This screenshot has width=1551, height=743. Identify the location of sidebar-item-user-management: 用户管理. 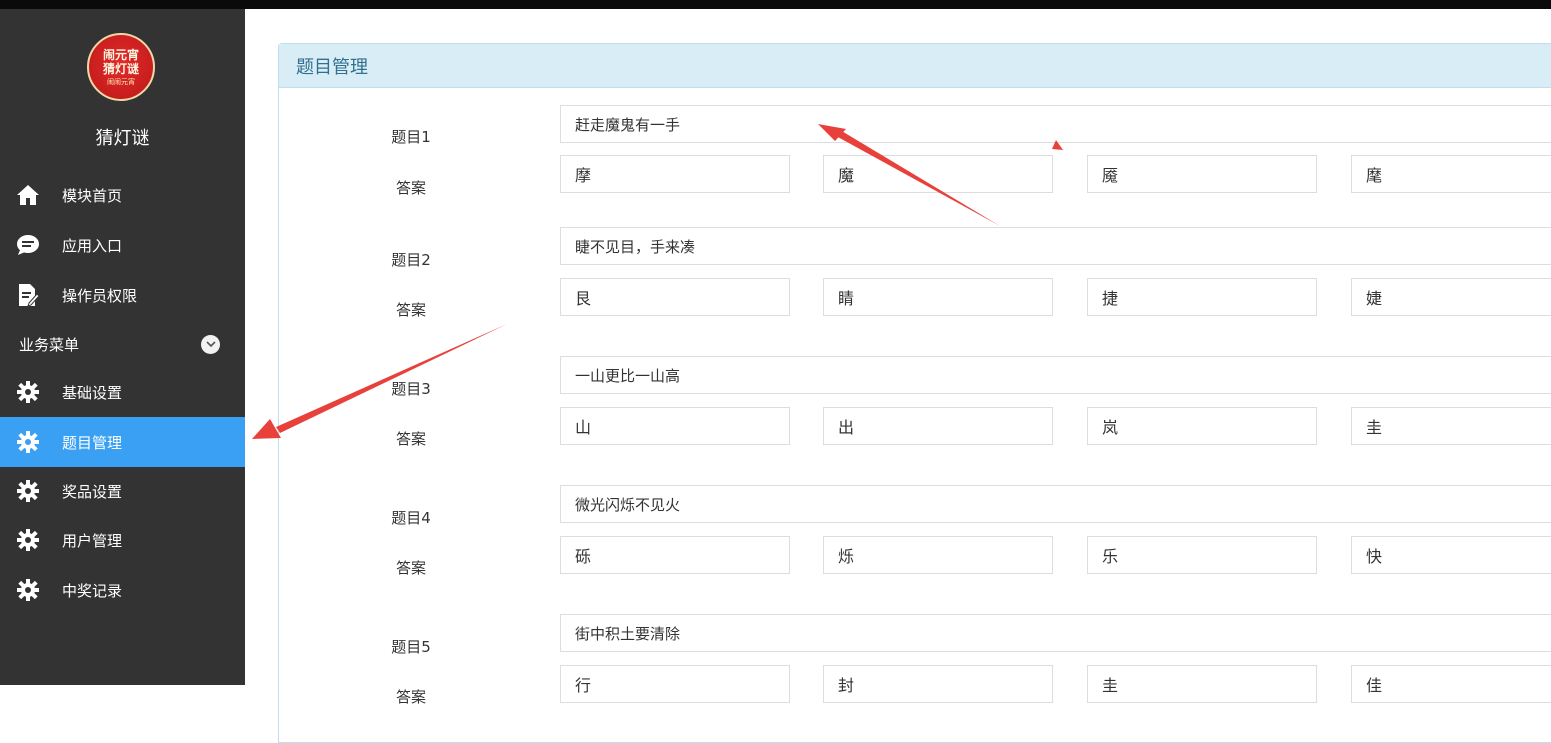
(122, 540).